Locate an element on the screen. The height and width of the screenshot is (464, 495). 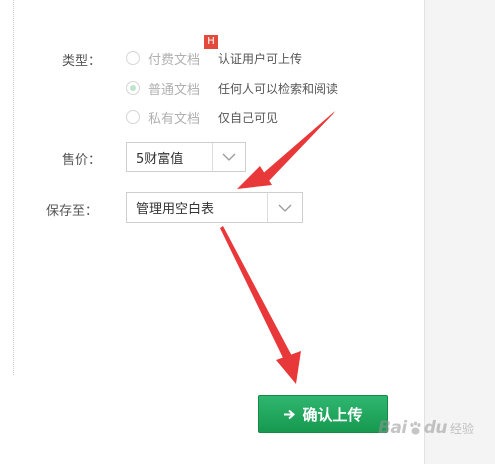
annotation-arrows is located at coordinates (277, 247).